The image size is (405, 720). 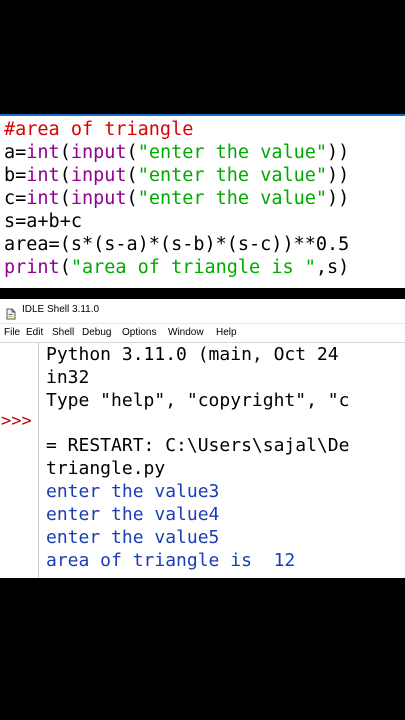 I want to click on menu-file: File, so click(x=12, y=332).